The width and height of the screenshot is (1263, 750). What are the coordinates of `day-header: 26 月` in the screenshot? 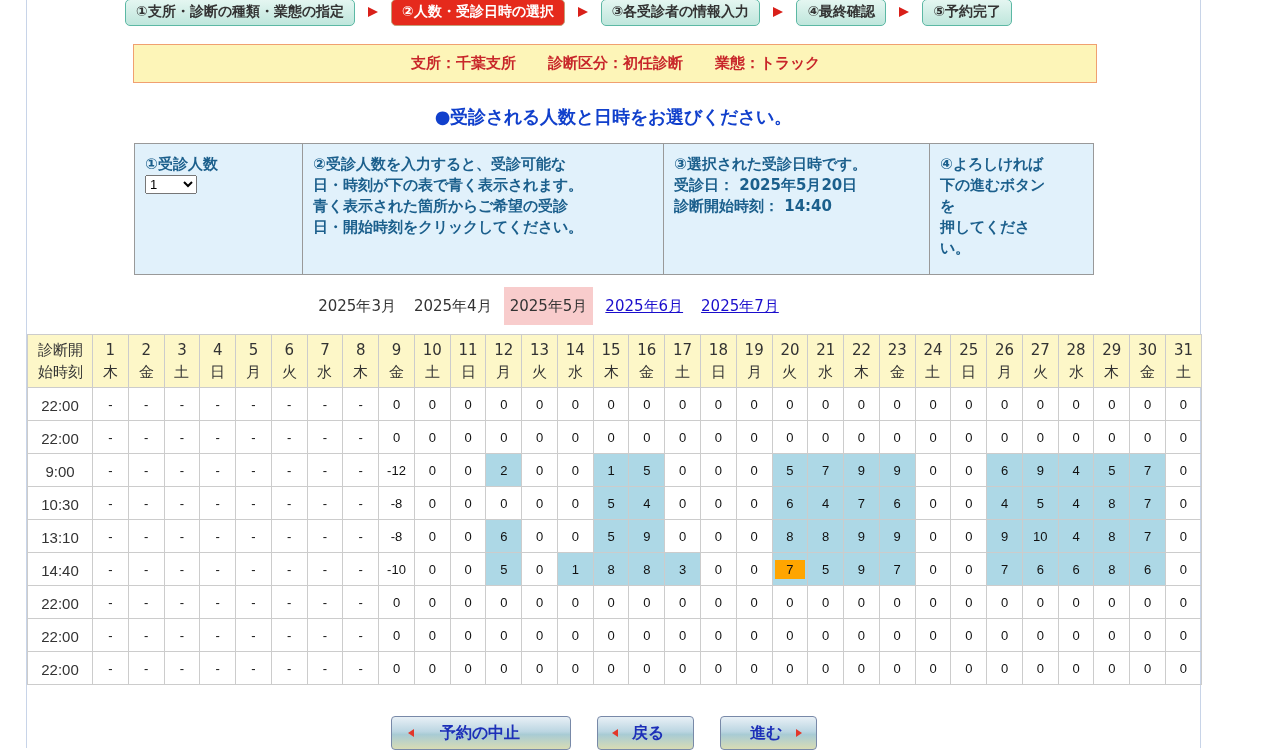 It's located at (1004, 361).